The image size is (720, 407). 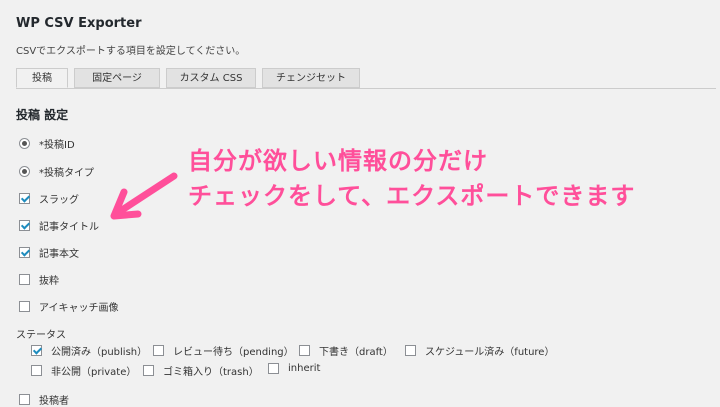 What do you see at coordinates (36, 370) in the screenshot?
I see `checkbox-private` at bounding box center [36, 370].